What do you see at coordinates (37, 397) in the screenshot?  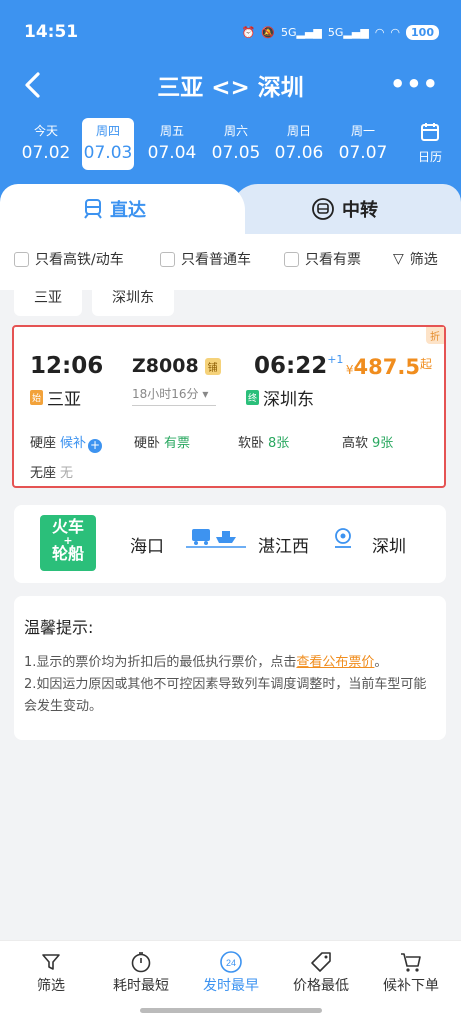 I see `origin-tag: 始` at bounding box center [37, 397].